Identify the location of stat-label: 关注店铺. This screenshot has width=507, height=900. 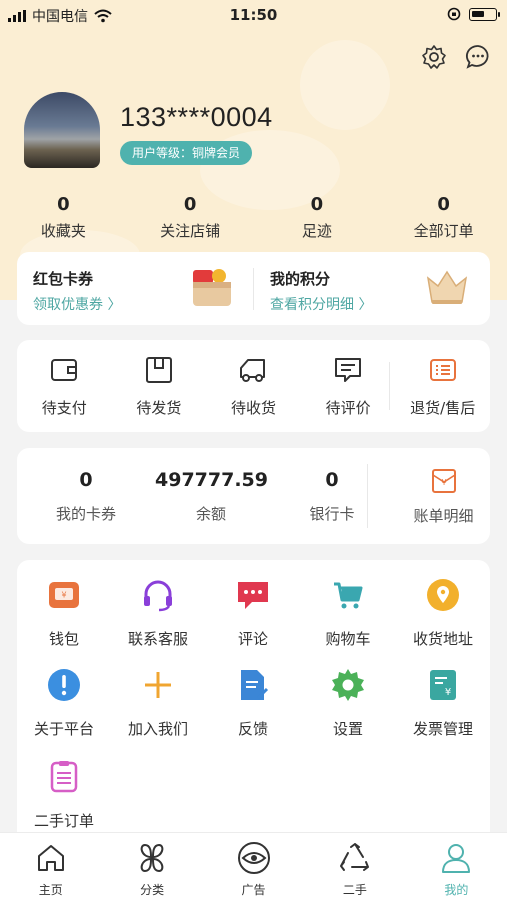
(190, 231).